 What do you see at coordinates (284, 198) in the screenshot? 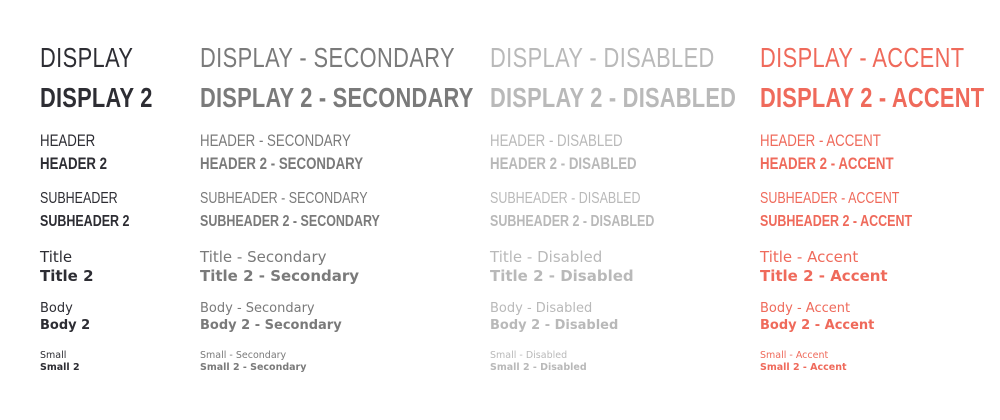
I see `subheader-text: SUBHEADER - SECONDARY` at bounding box center [284, 198].